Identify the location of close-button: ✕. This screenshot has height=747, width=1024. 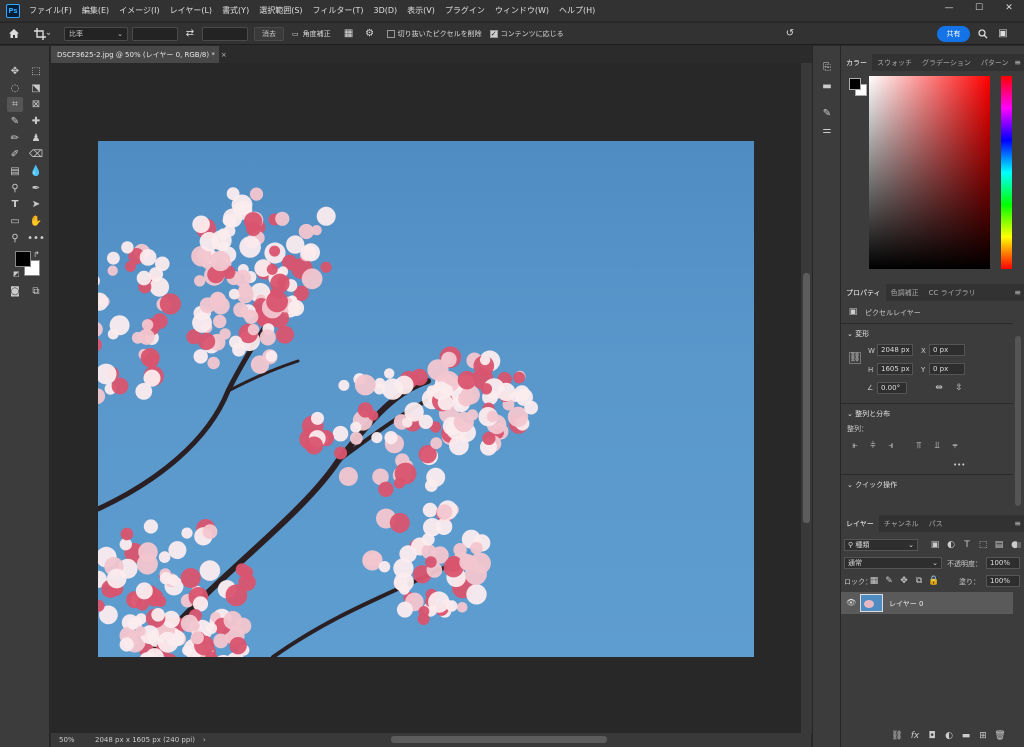
(1009, 7).